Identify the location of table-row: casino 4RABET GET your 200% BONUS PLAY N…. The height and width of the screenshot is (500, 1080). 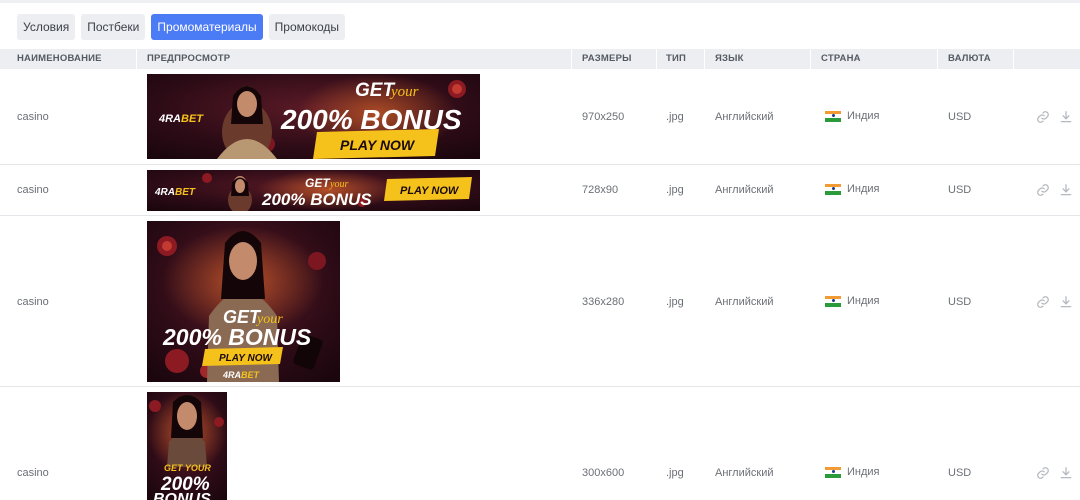
(540, 190).